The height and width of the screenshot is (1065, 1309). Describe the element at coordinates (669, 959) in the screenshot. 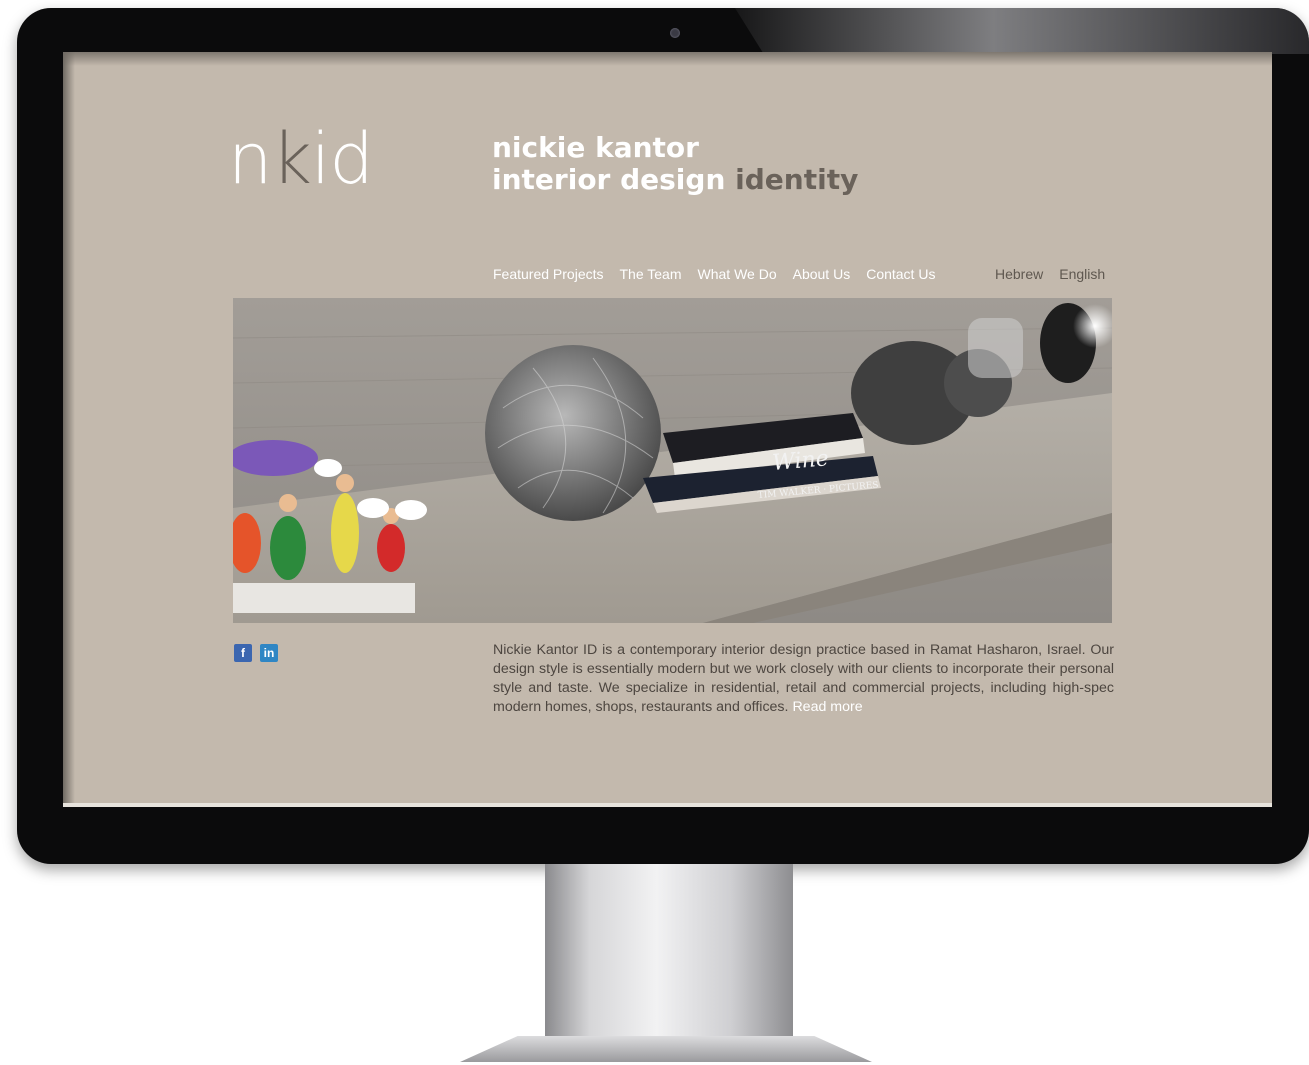

I see `monitor-stand` at that location.